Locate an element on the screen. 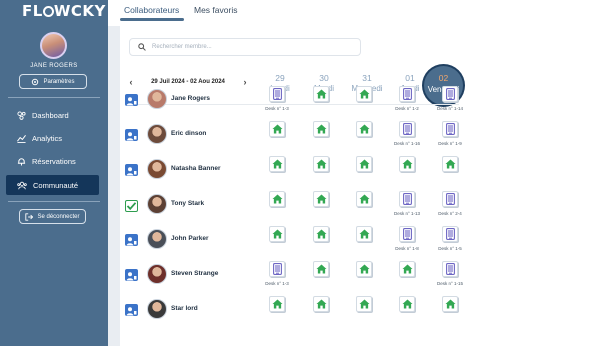 The width and height of the screenshot is (593, 346). logout-icon is located at coordinates (29, 216).